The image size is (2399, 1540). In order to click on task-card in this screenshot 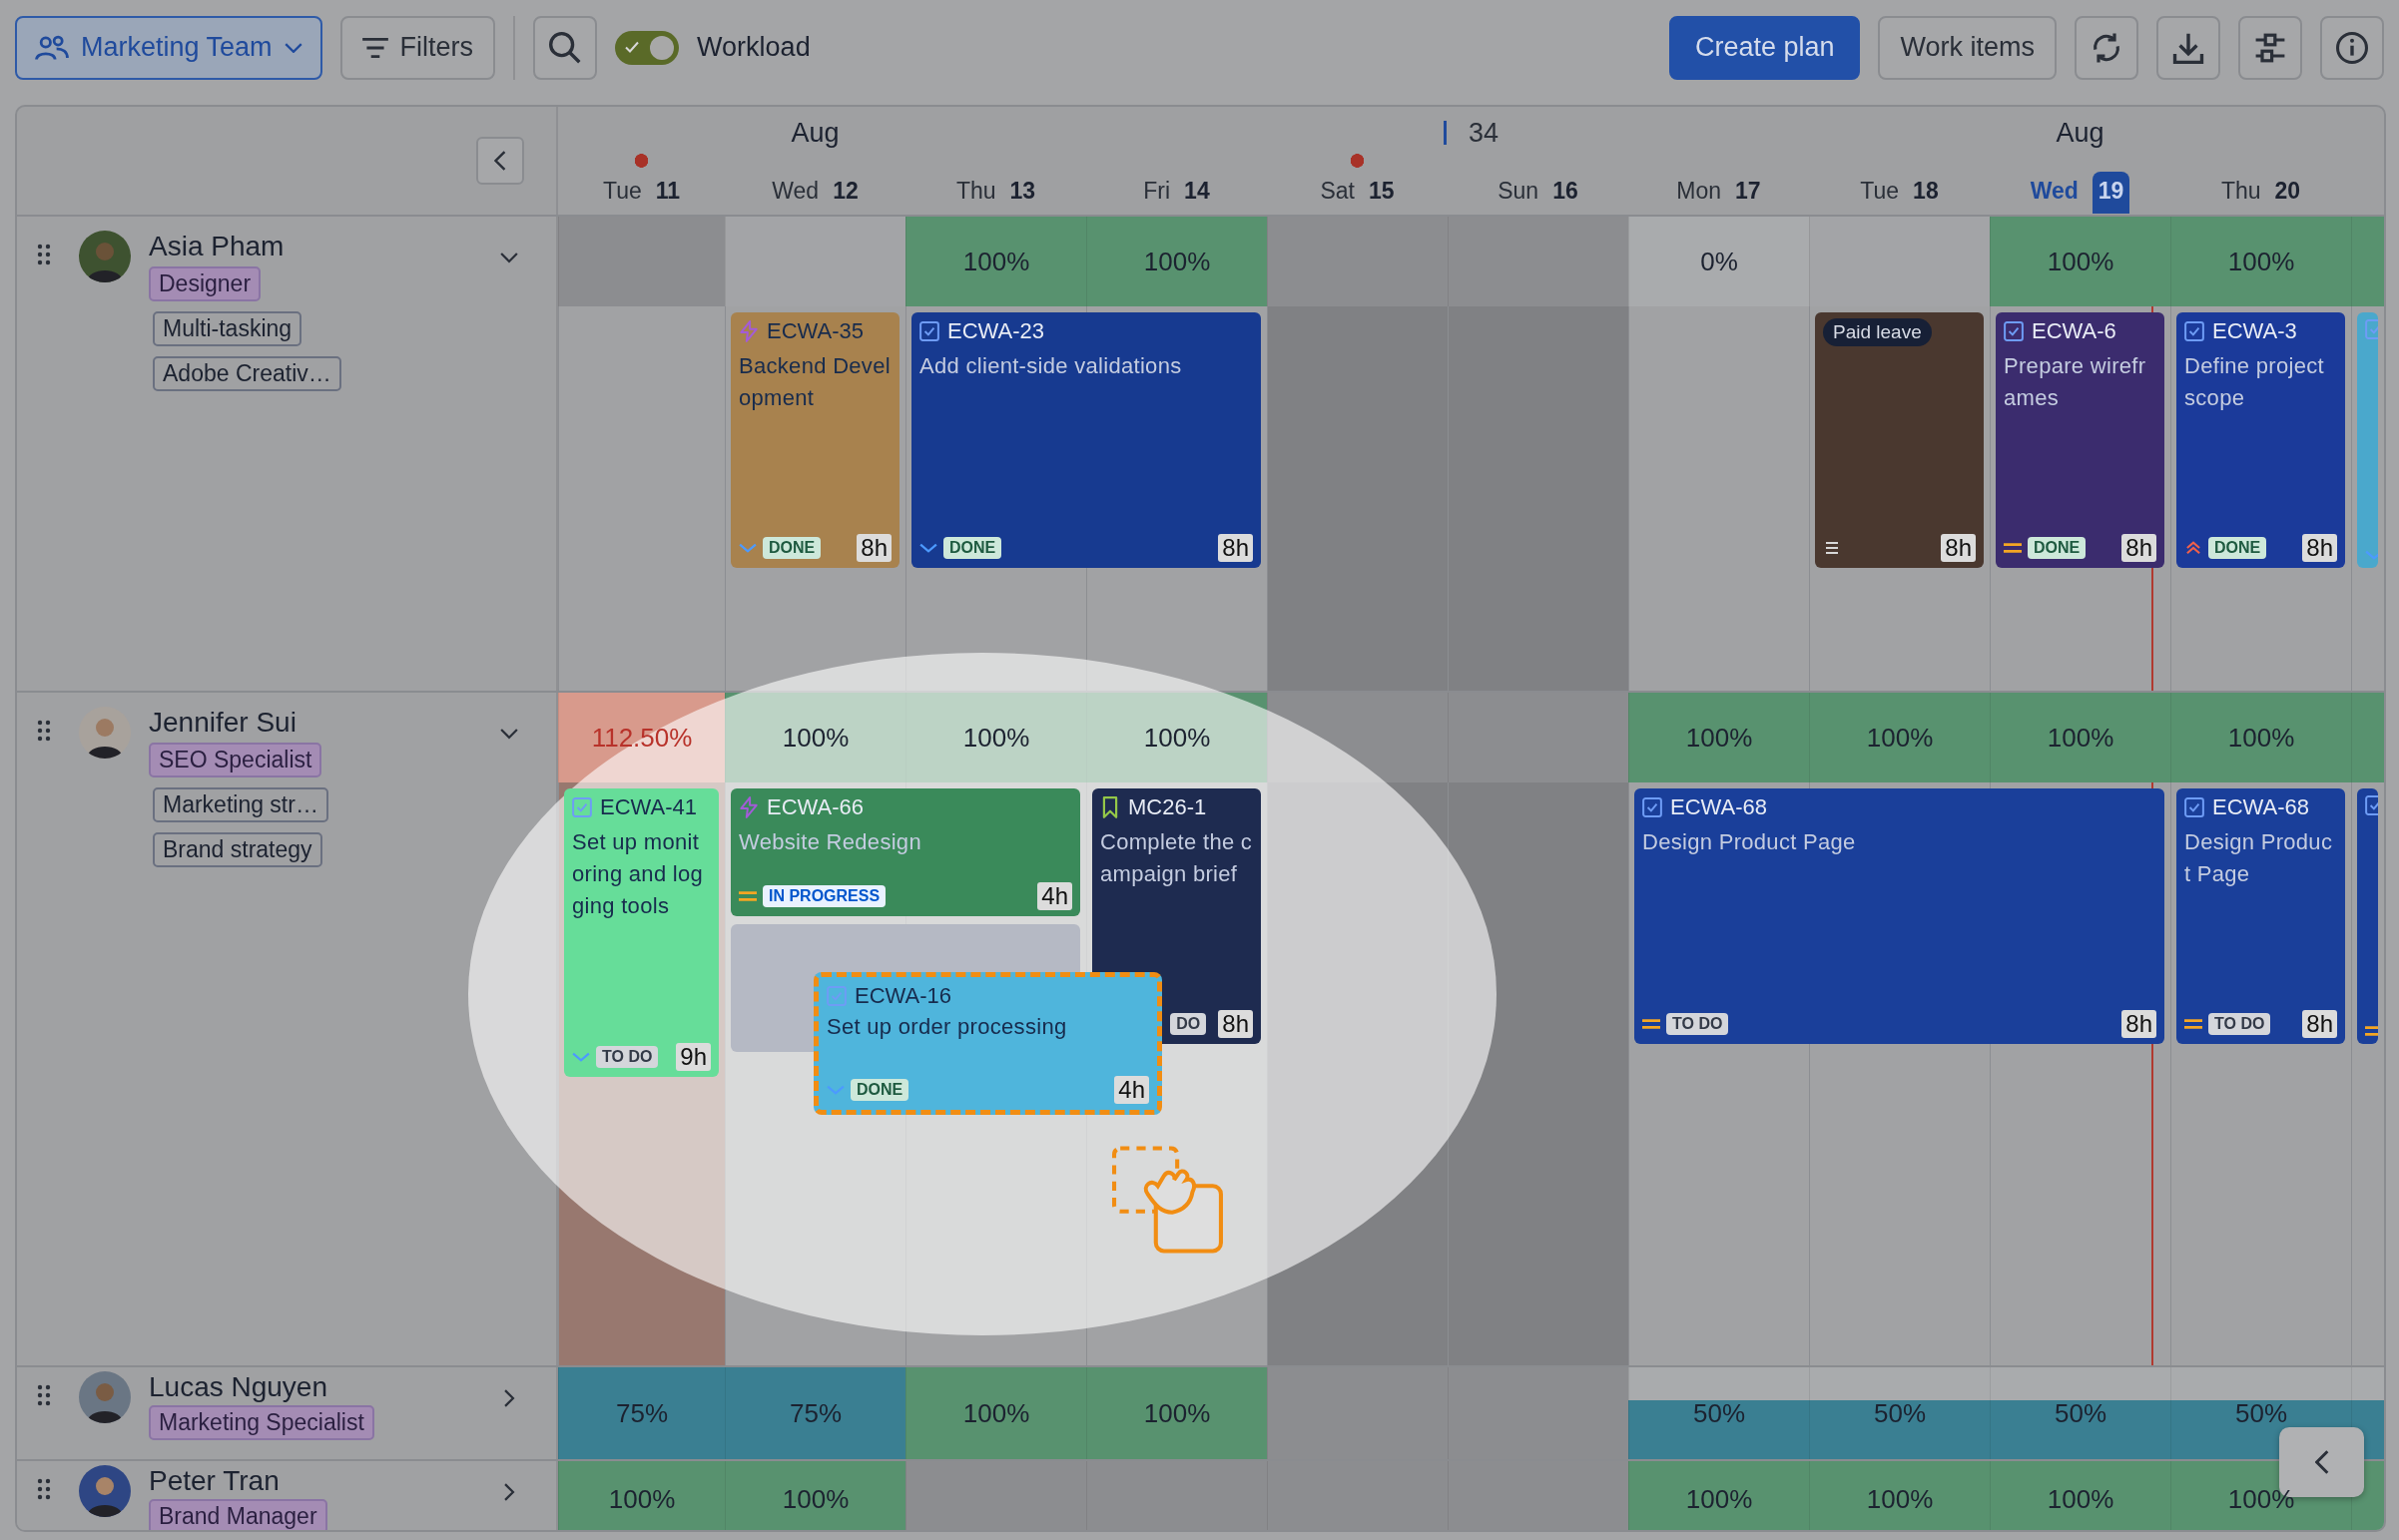, I will do `click(2367, 916)`.